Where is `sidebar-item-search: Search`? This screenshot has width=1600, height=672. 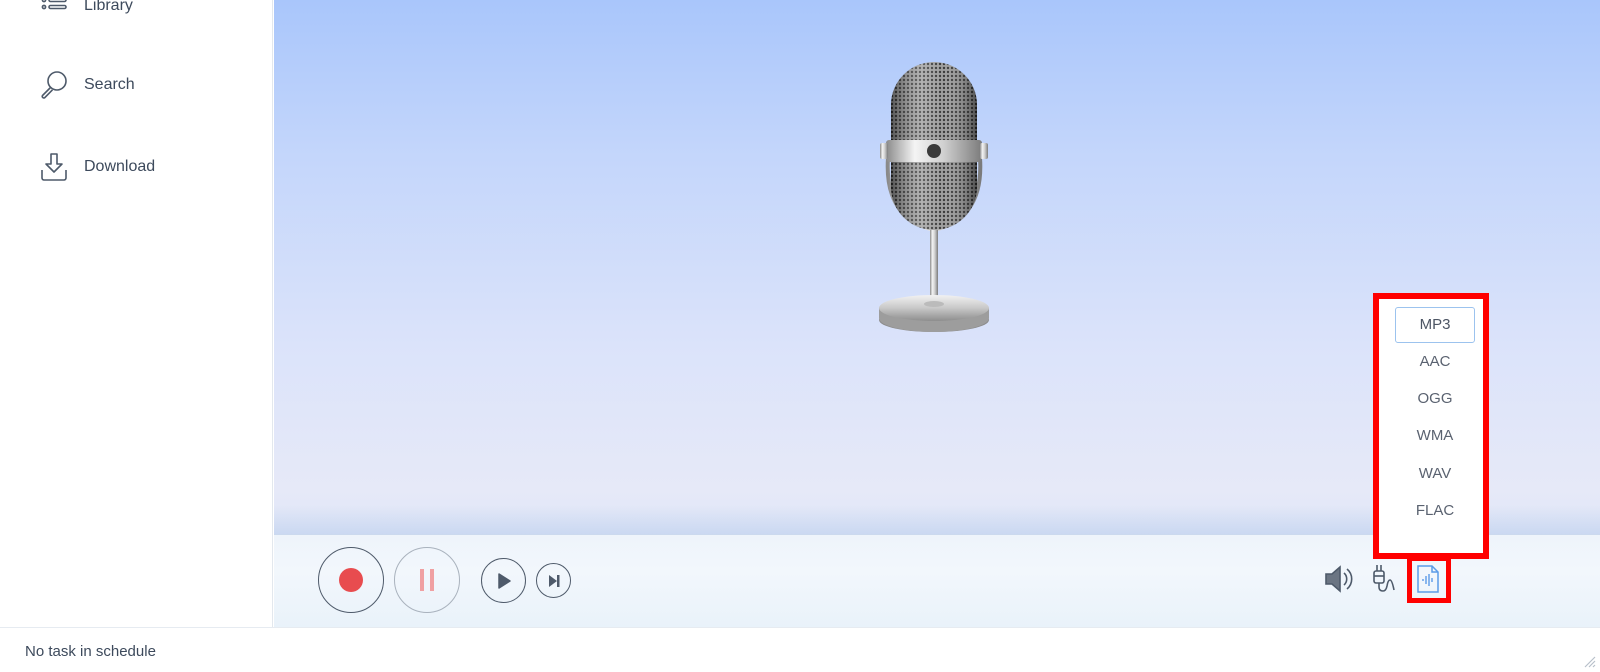
sidebar-item-search: Search is located at coordinates (86, 85).